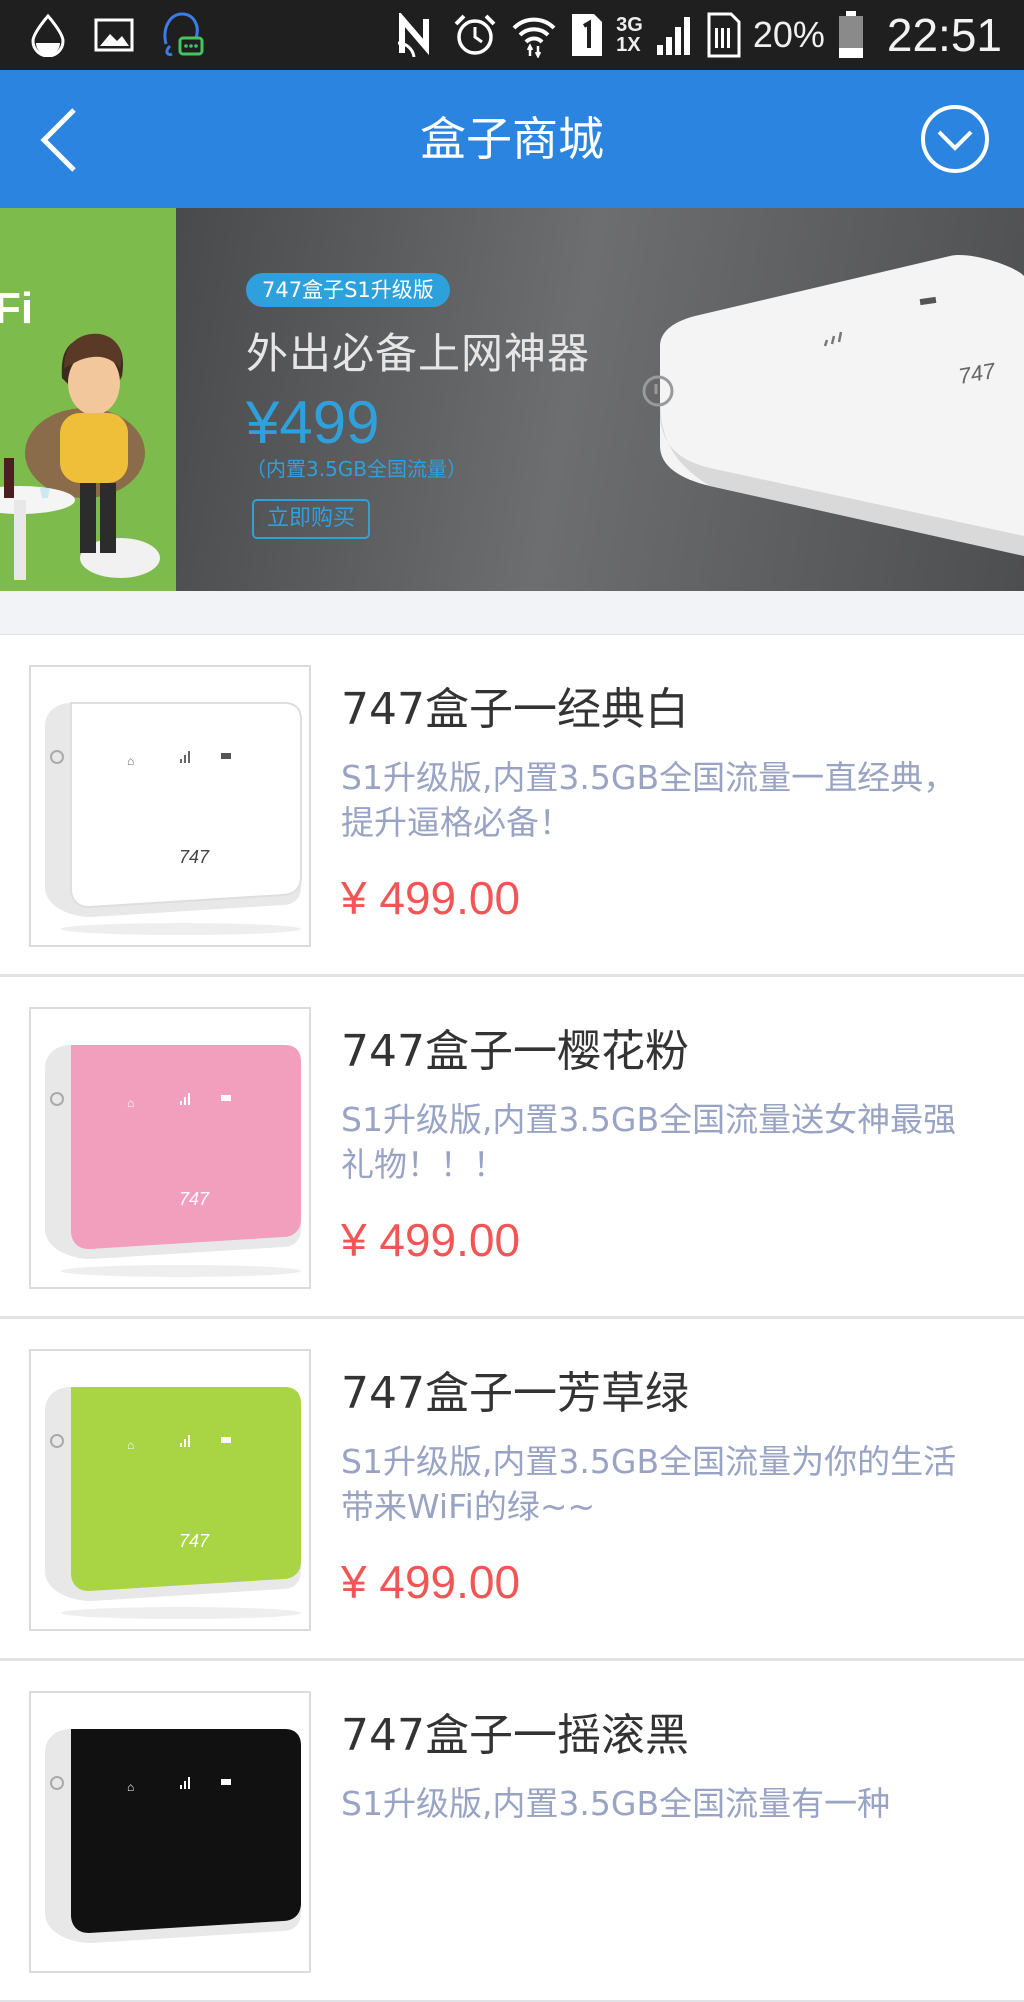  What do you see at coordinates (851, 35) in the screenshot?
I see `battery-icon` at bounding box center [851, 35].